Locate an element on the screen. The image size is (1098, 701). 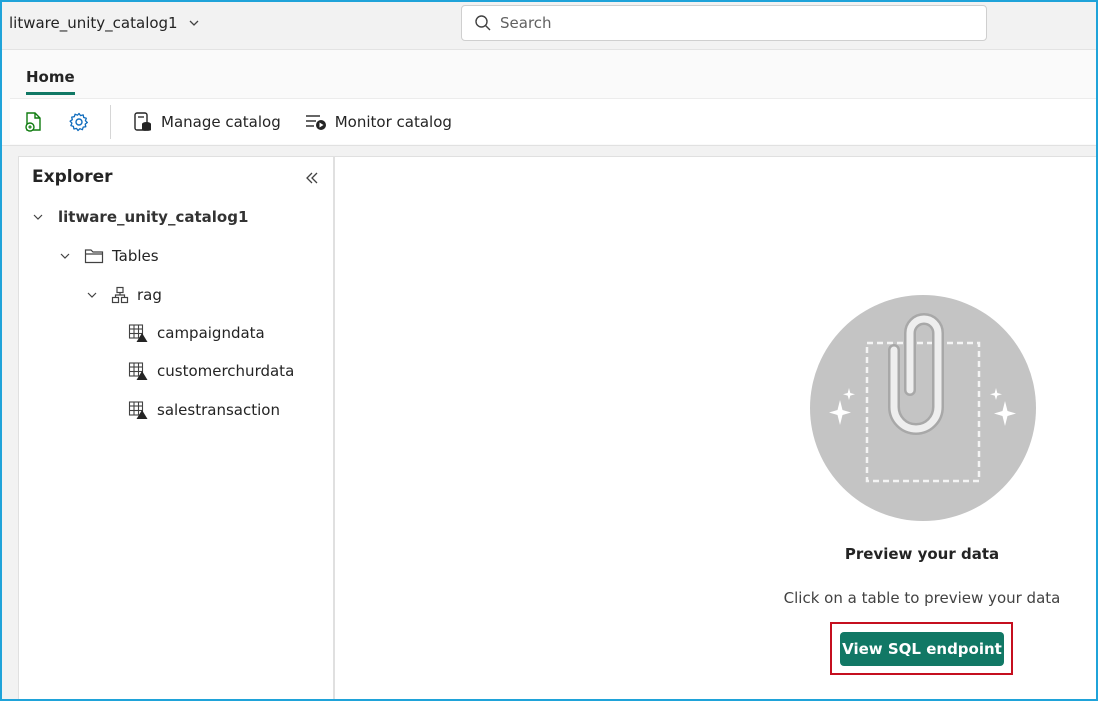
tree-item-catalog: litware_unity_catalog1 is located at coordinates (139, 217).